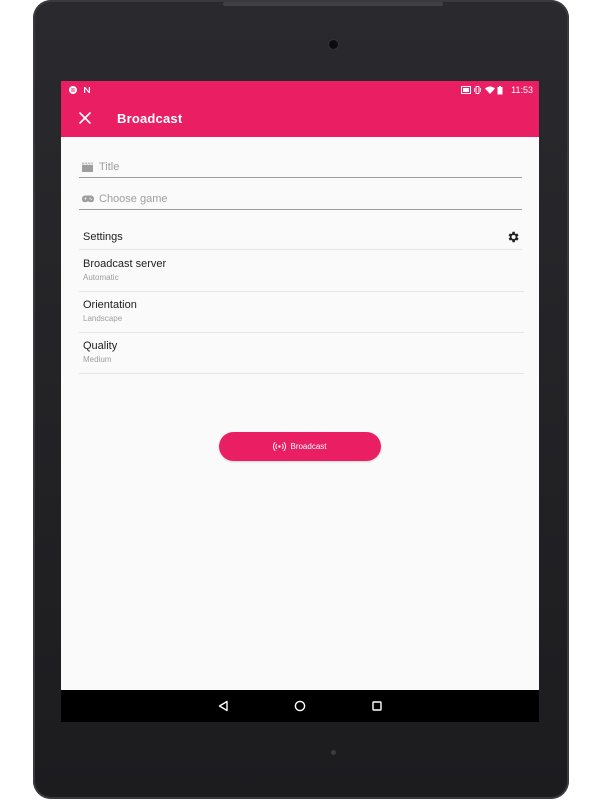 The height and width of the screenshot is (800, 600). I want to click on vibrate-icon, so click(477, 90).